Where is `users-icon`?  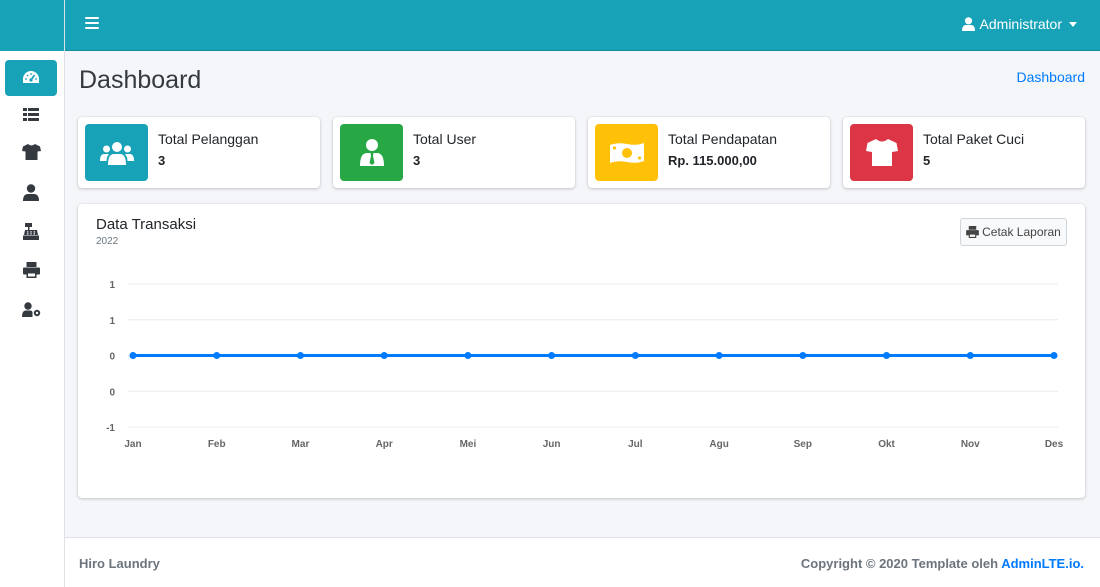
users-icon is located at coordinates (116, 153).